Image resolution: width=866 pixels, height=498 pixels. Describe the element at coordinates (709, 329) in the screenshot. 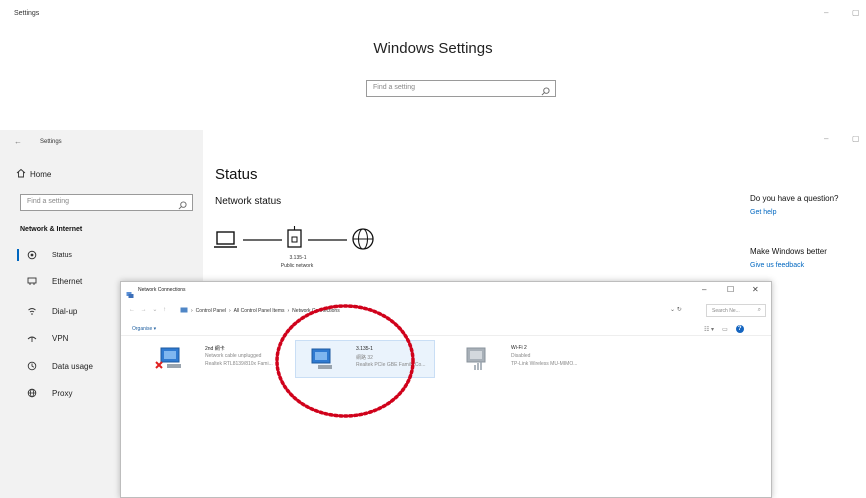

I see `view-options-icon: ☷ ▾` at that location.